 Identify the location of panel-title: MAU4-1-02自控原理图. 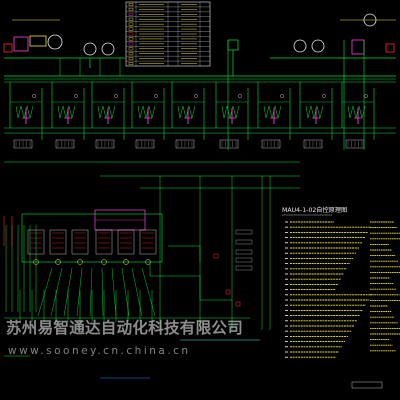
(314, 210).